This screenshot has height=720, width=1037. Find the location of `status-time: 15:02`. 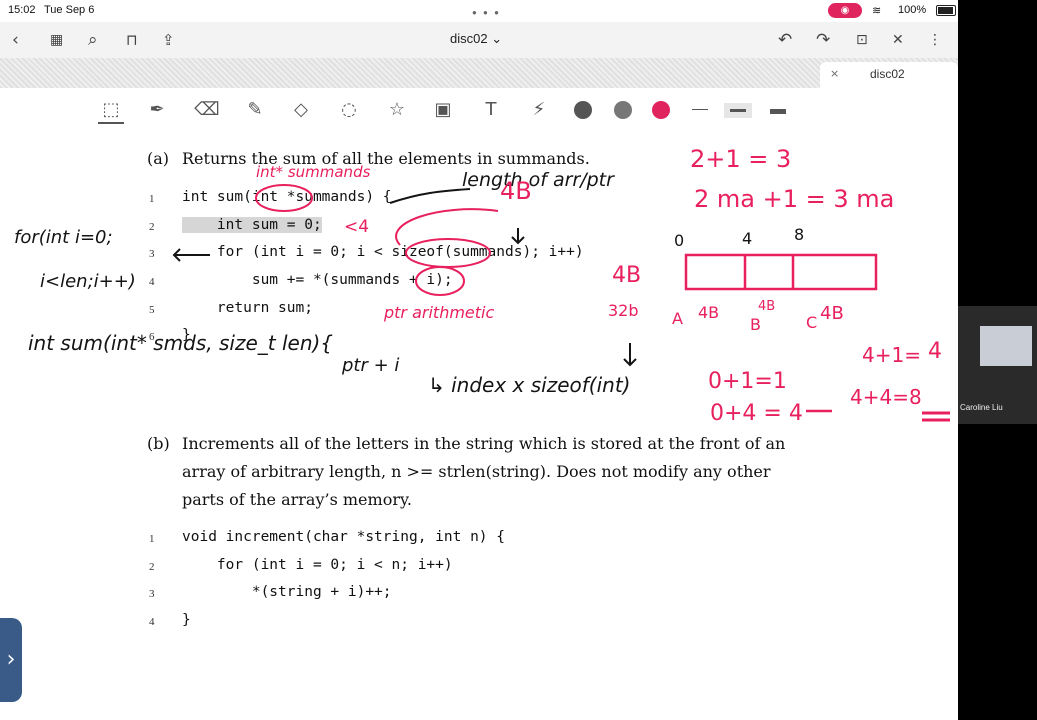

status-time: 15:02 is located at coordinates (22, 10).